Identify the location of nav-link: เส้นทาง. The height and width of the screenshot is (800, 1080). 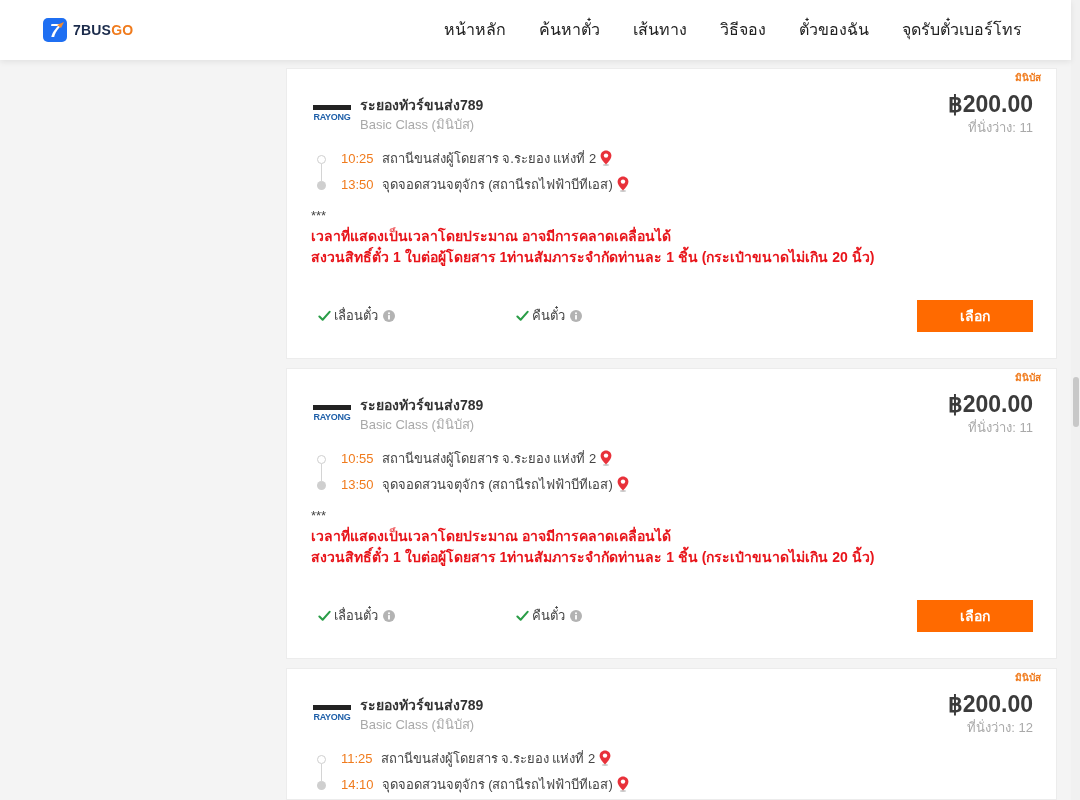
(660, 30).